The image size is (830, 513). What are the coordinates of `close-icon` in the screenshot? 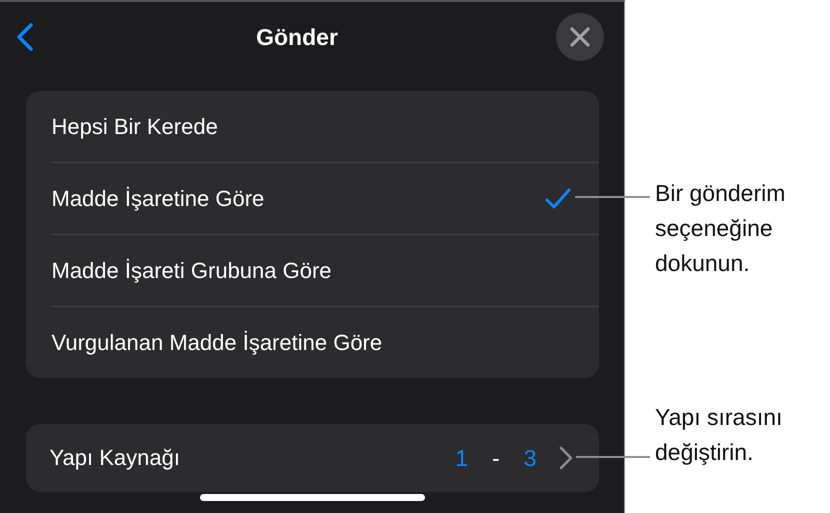 It's located at (580, 37).